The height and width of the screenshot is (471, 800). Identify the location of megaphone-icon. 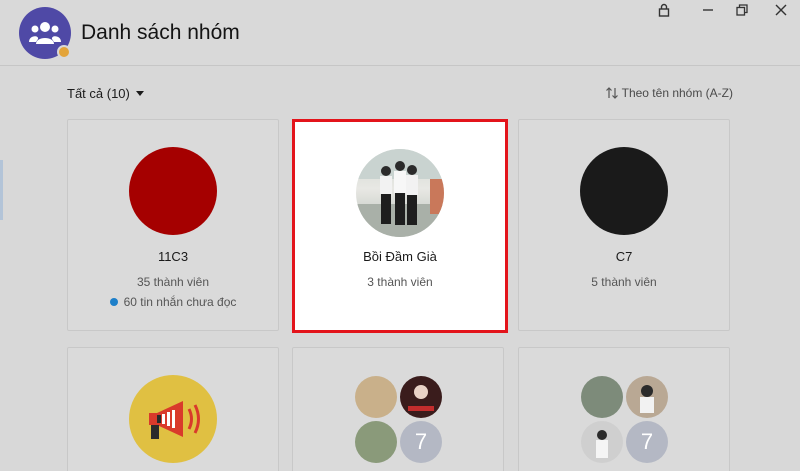
(174, 420).